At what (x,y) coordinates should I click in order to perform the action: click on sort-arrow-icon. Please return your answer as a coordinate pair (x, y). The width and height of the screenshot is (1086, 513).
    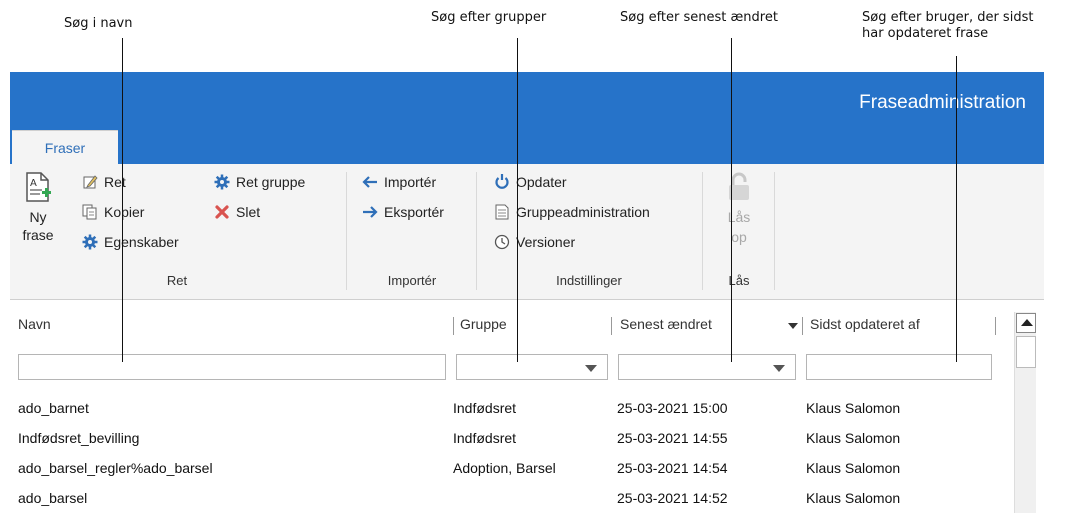
    Looking at the image, I should click on (793, 324).